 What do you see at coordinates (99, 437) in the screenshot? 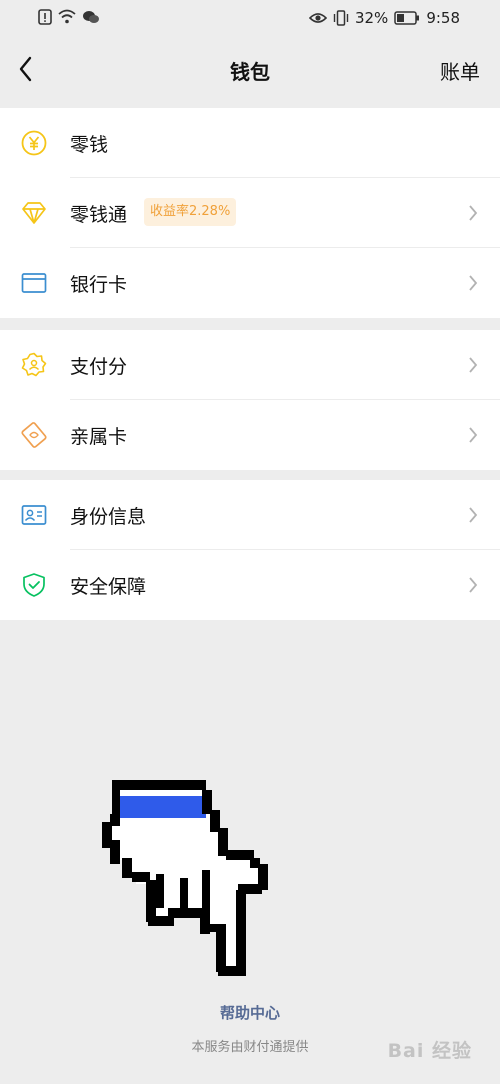
I see `list-item-label: 亲属卡` at bounding box center [99, 437].